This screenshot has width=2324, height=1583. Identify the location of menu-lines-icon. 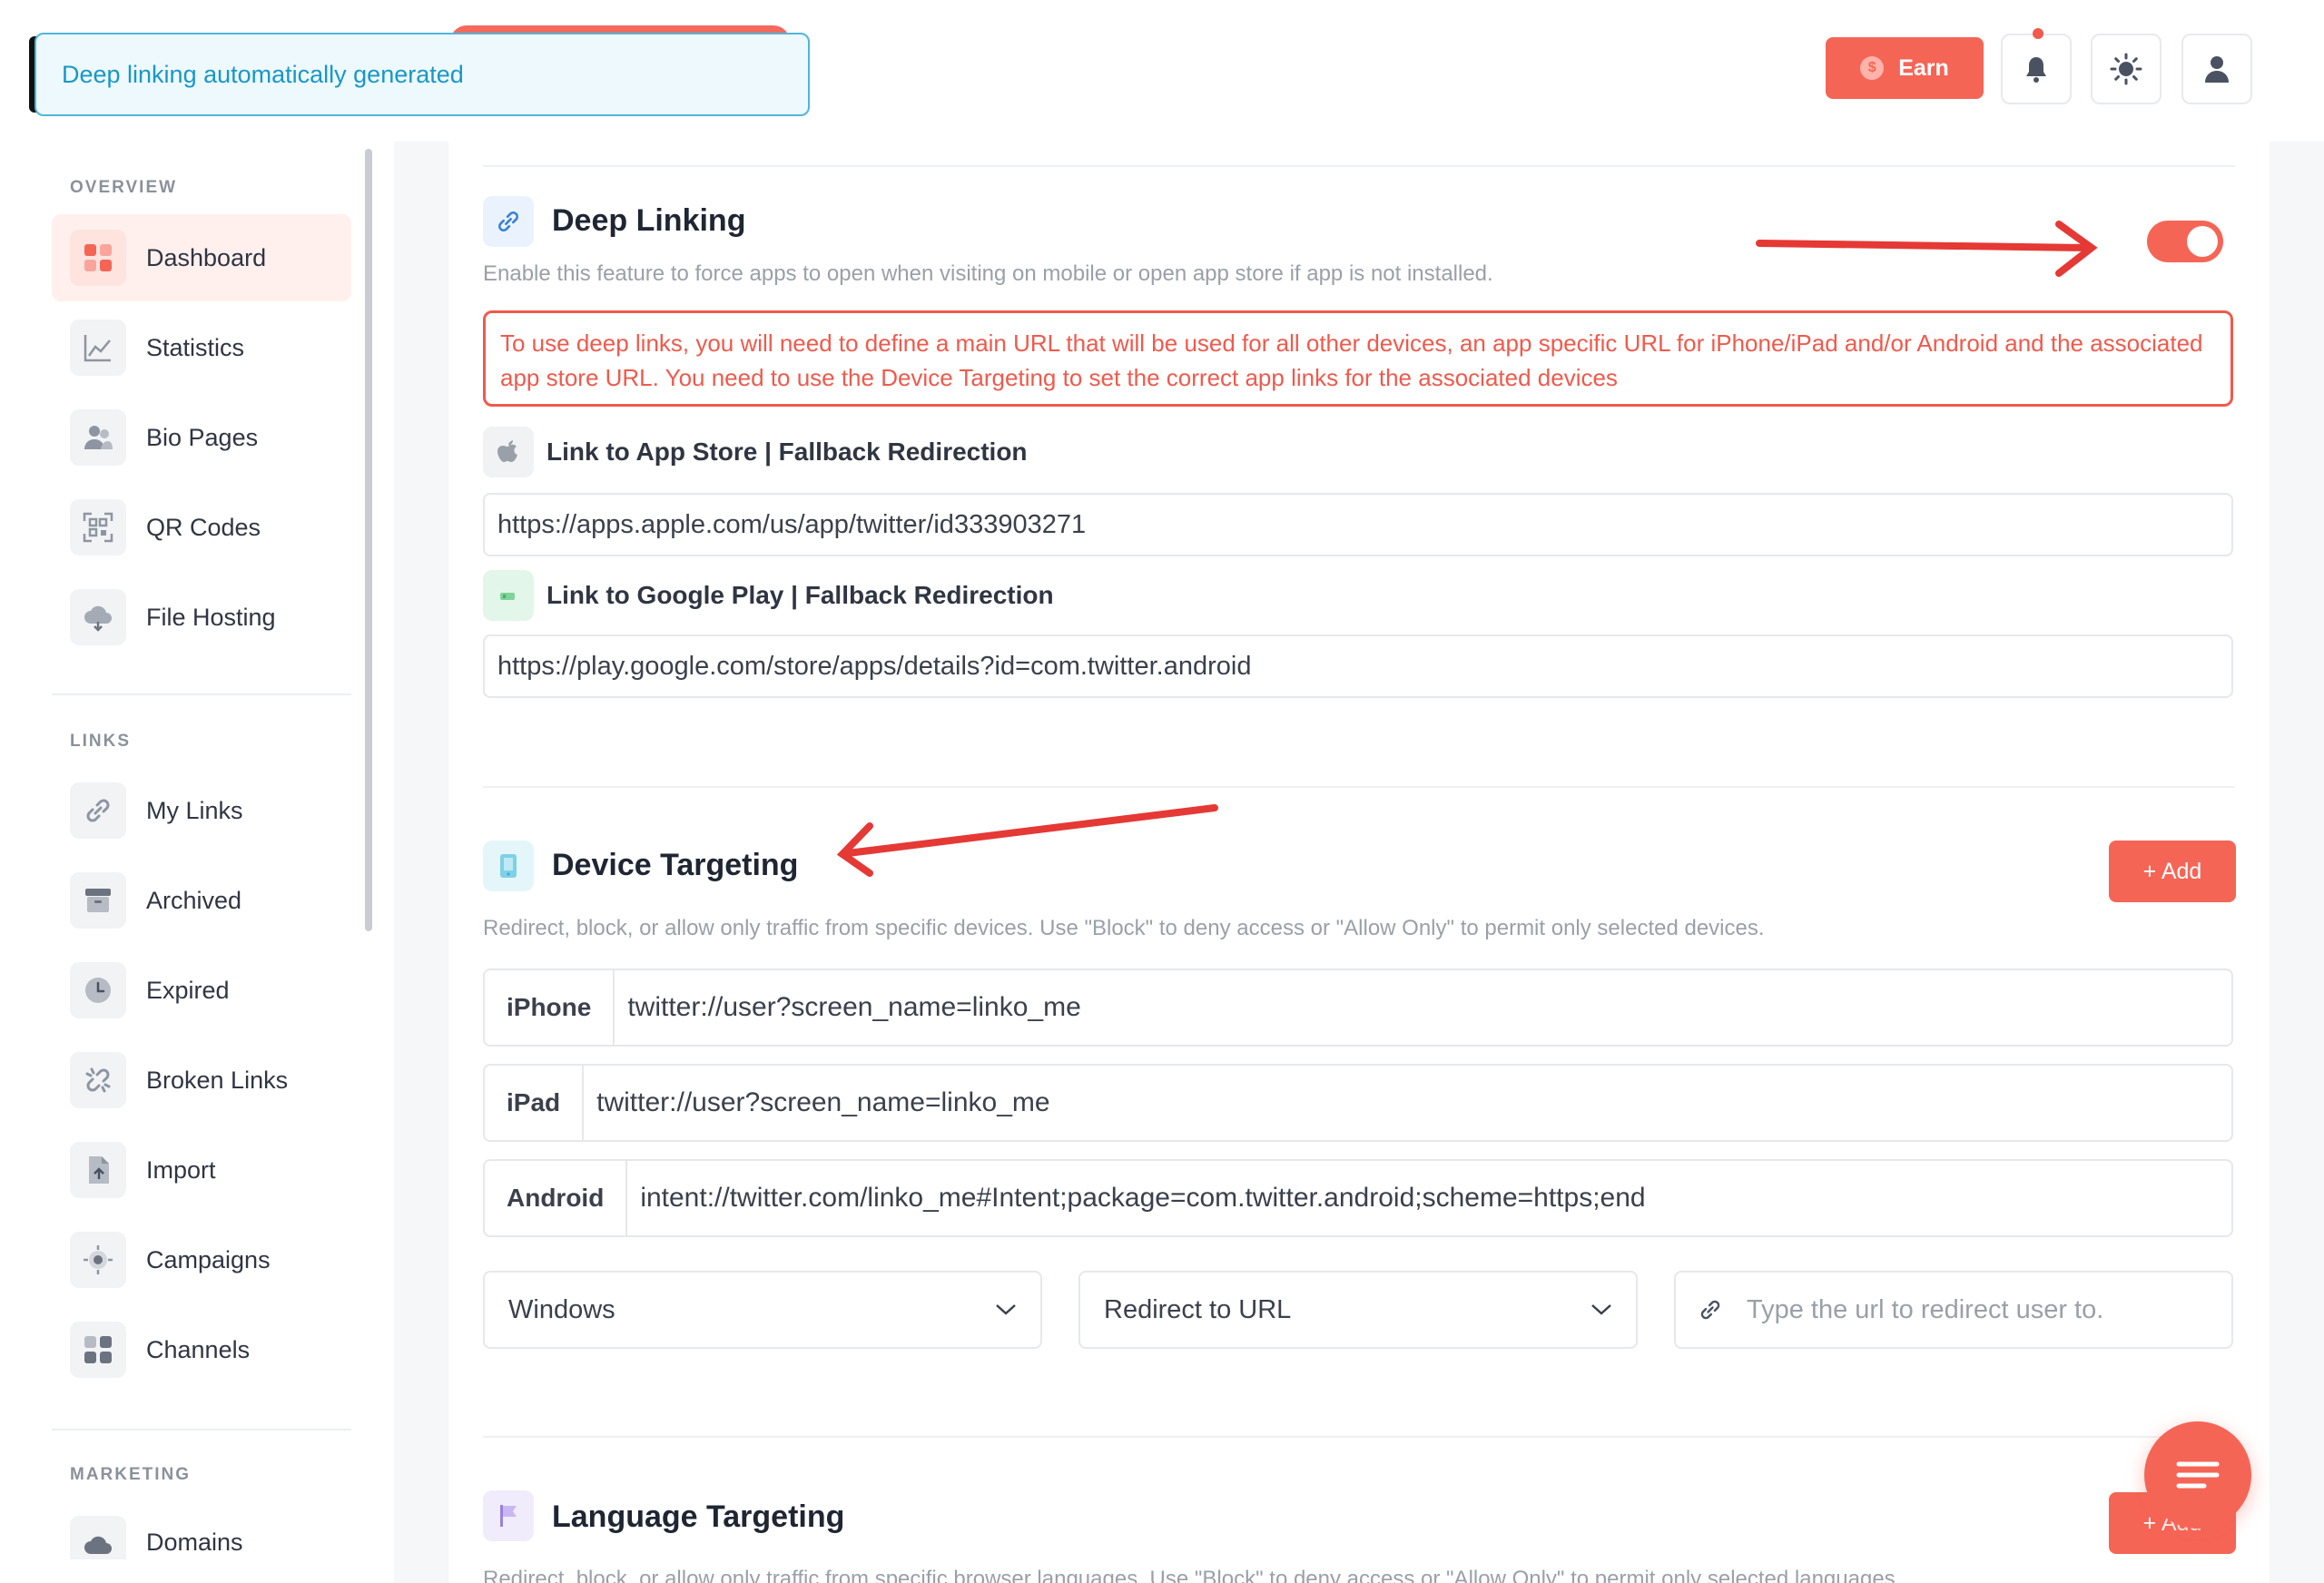
(2198, 1475).